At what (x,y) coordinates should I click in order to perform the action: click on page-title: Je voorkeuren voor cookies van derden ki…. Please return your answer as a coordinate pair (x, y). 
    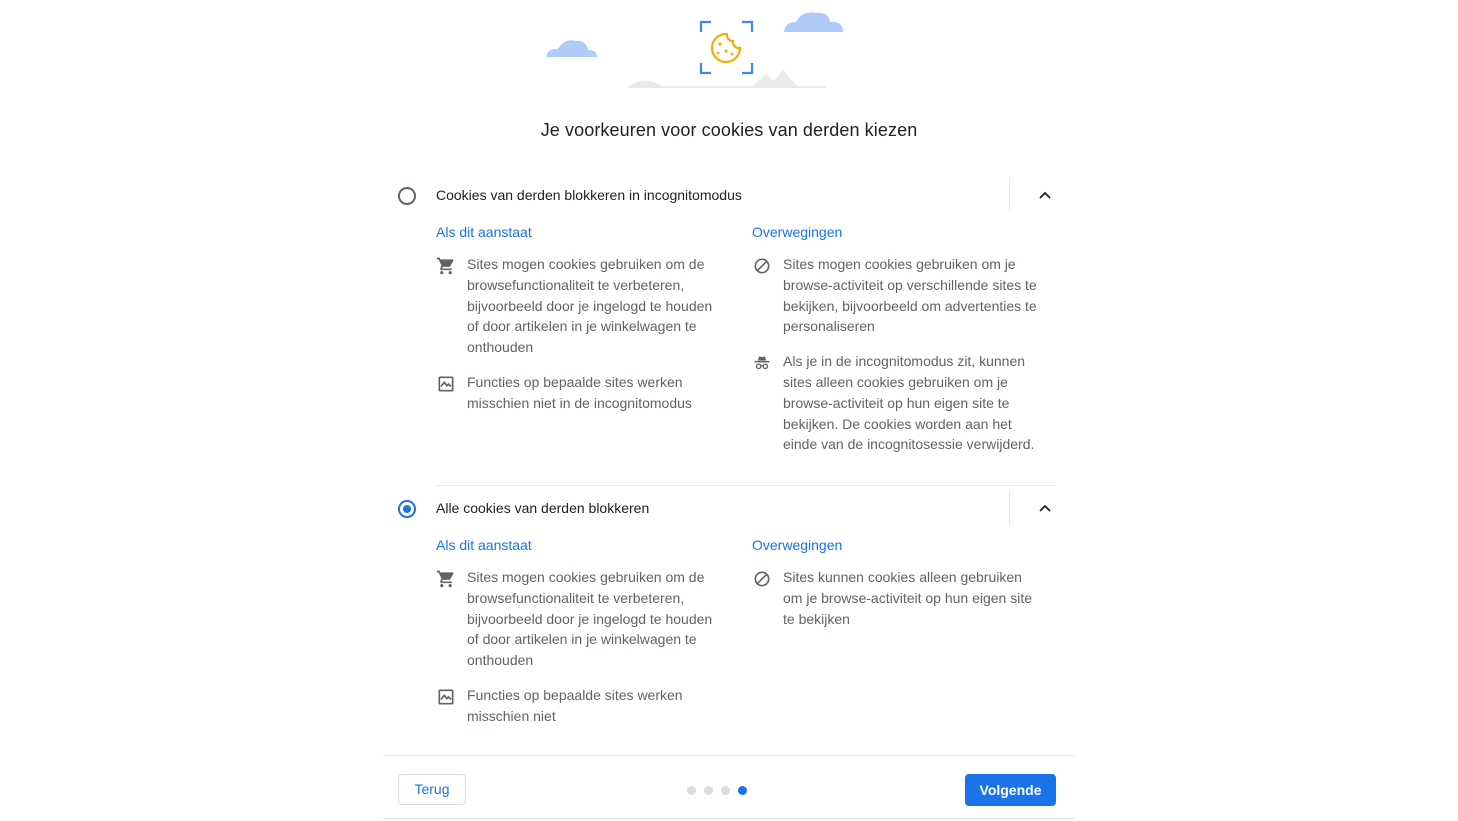
    Looking at the image, I should click on (729, 130).